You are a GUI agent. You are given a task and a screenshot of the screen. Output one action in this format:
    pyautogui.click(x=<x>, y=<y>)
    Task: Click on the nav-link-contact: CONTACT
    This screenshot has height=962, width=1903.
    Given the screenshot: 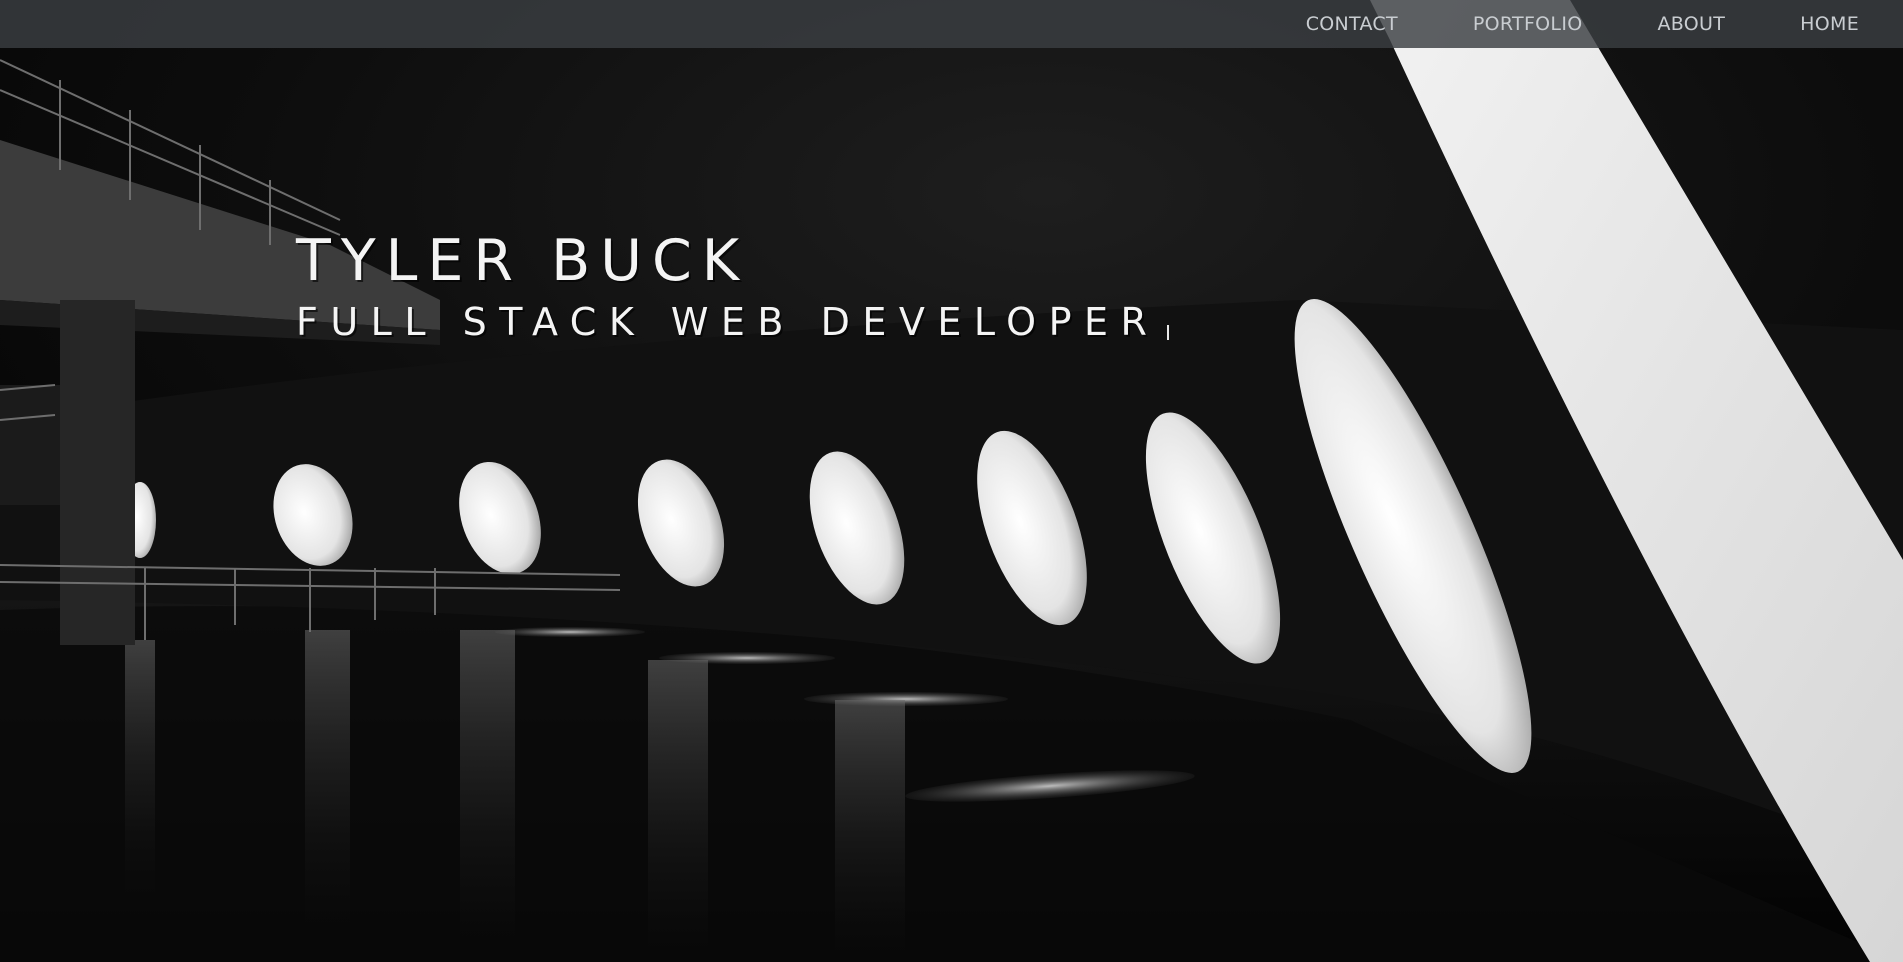 What is the action you would take?
    pyautogui.click(x=1352, y=24)
    